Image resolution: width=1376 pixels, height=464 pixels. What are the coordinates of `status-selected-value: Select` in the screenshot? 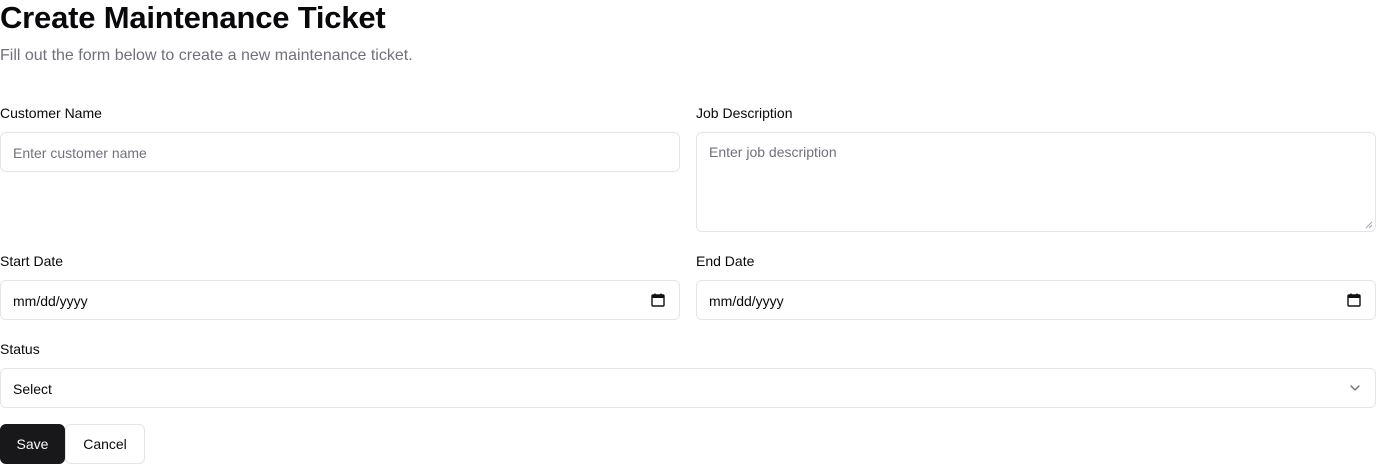 It's located at (32, 389).